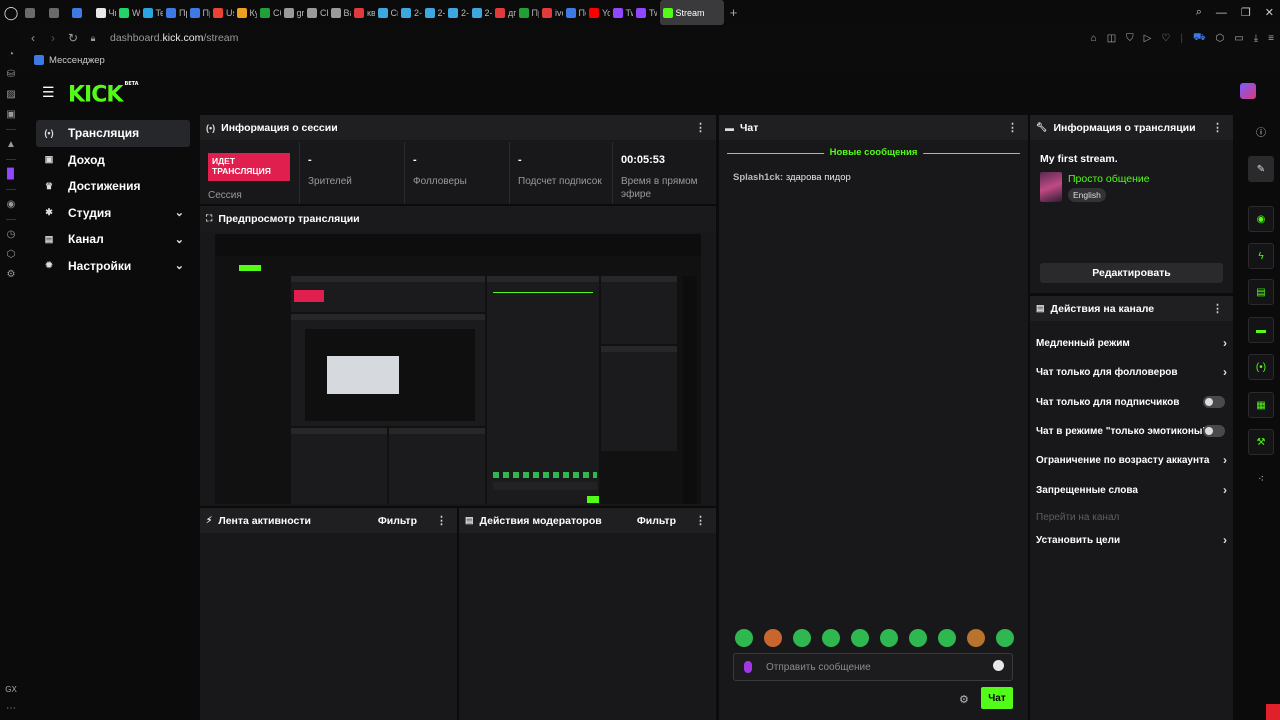 This screenshot has height=720, width=1280. What do you see at coordinates (551, 12) in the screenshot?
I see `browser-tab: ivc` at bounding box center [551, 12].